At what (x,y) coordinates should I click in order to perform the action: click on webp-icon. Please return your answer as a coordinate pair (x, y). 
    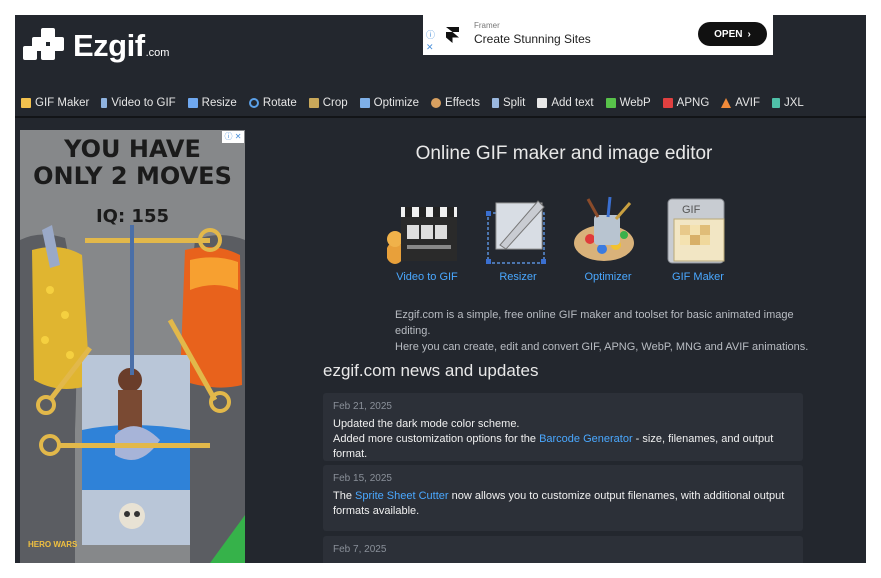
    Looking at the image, I should click on (610, 103).